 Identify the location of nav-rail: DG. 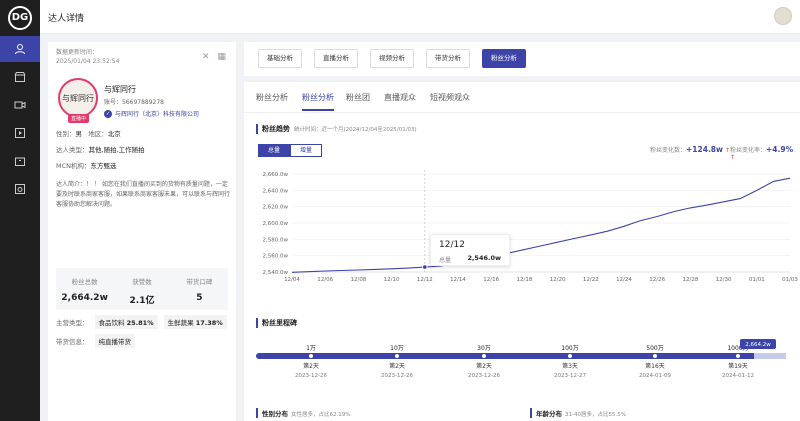
(20, 210).